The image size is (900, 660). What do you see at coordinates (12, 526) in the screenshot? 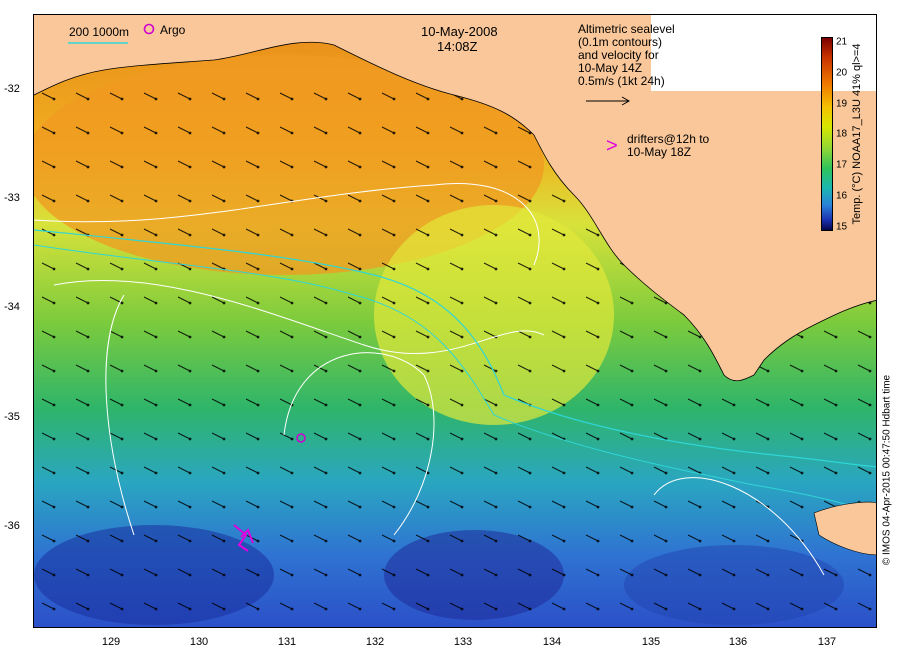
I see `y-tick-label: -36` at bounding box center [12, 526].